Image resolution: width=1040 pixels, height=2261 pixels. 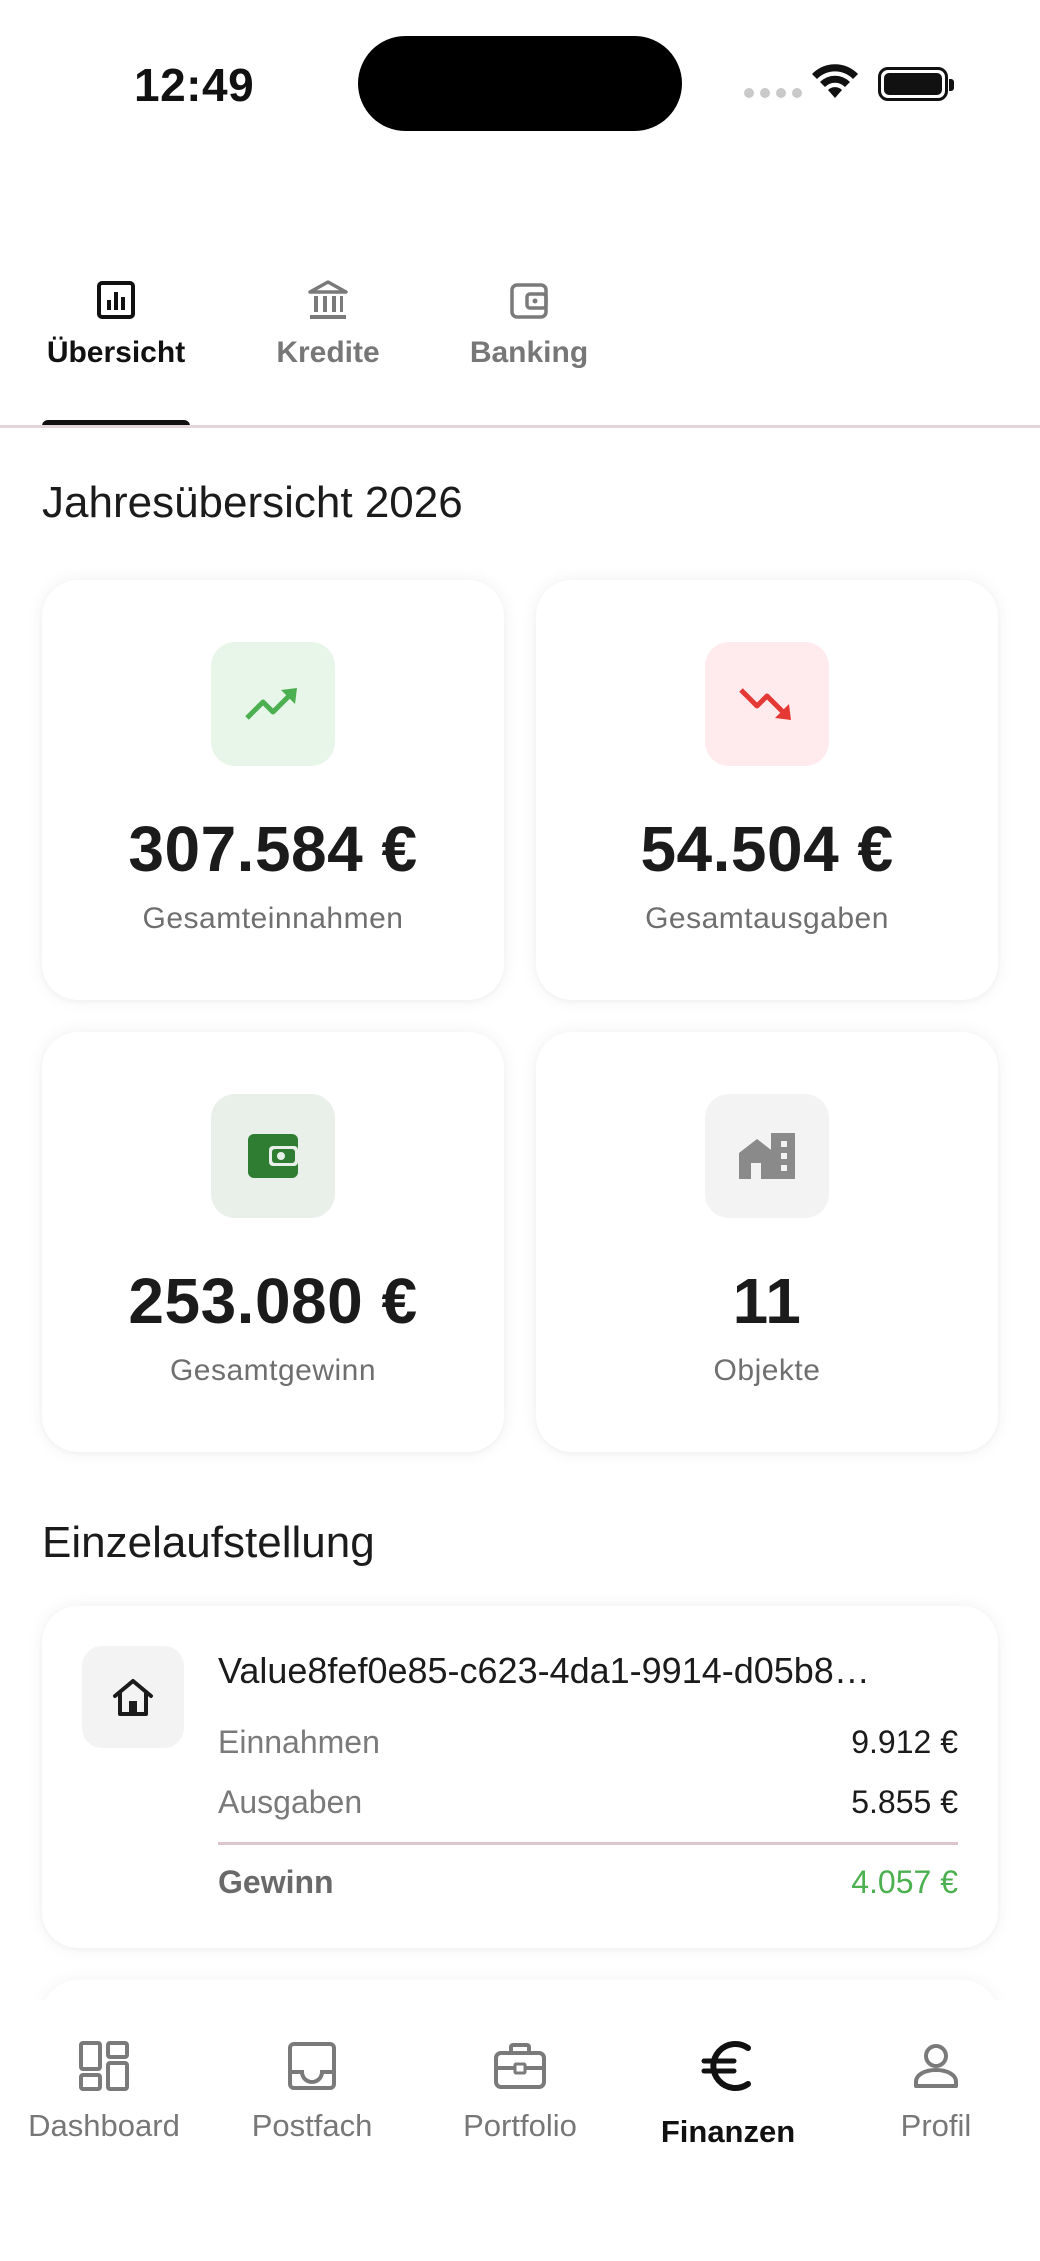 I want to click on expenses-row-value: 5.855 €, so click(x=904, y=1802).